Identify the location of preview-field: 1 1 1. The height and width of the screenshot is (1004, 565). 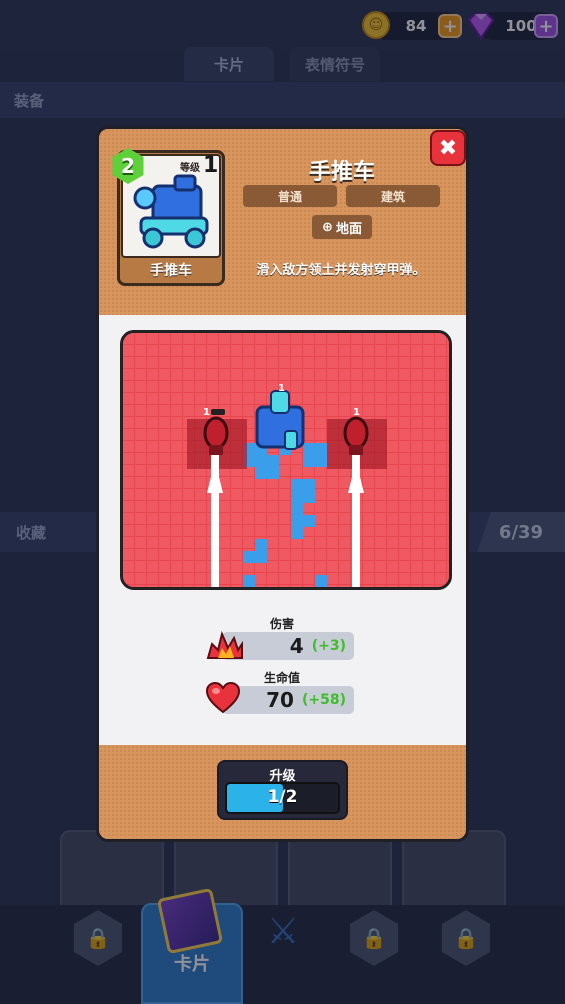
(286, 460).